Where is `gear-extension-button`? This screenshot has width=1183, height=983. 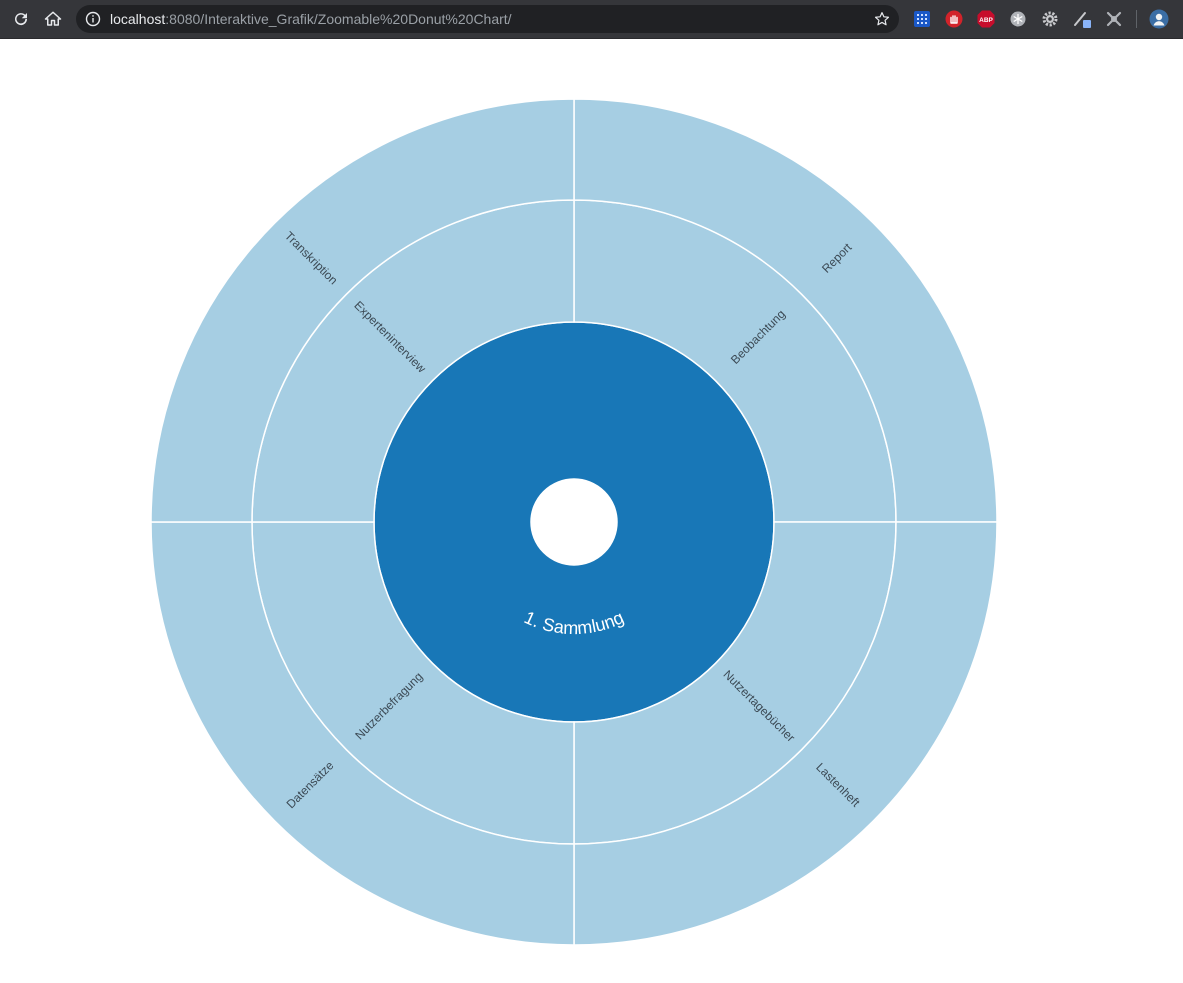 gear-extension-button is located at coordinates (1050, 19).